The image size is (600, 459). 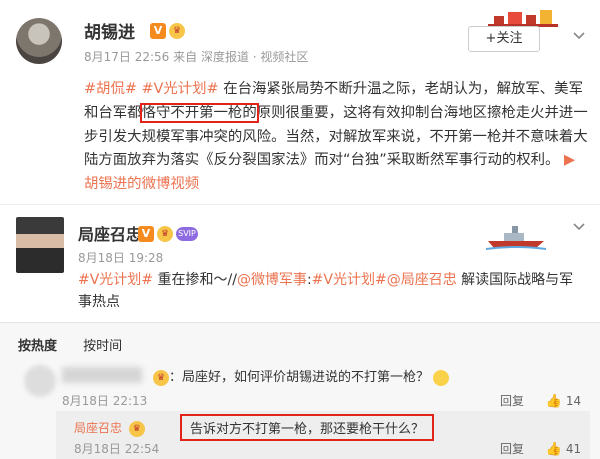 What do you see at coordinates (504, 39) in the screenshot?
I see `follow-button: +关注` at bounding box center [504, 39].